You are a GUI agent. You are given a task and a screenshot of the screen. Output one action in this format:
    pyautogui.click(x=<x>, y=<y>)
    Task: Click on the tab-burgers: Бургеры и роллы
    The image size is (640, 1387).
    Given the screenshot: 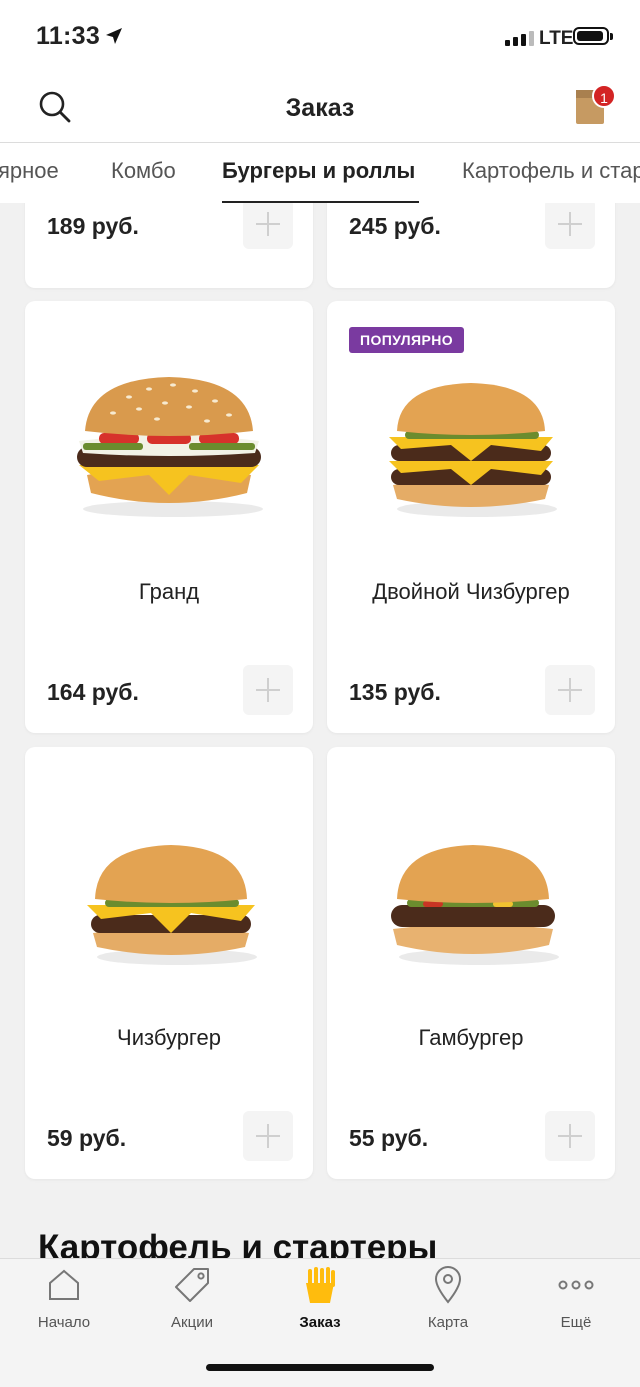 What is the action you would take?
    pyautogui.click(x=318, y=171)
    